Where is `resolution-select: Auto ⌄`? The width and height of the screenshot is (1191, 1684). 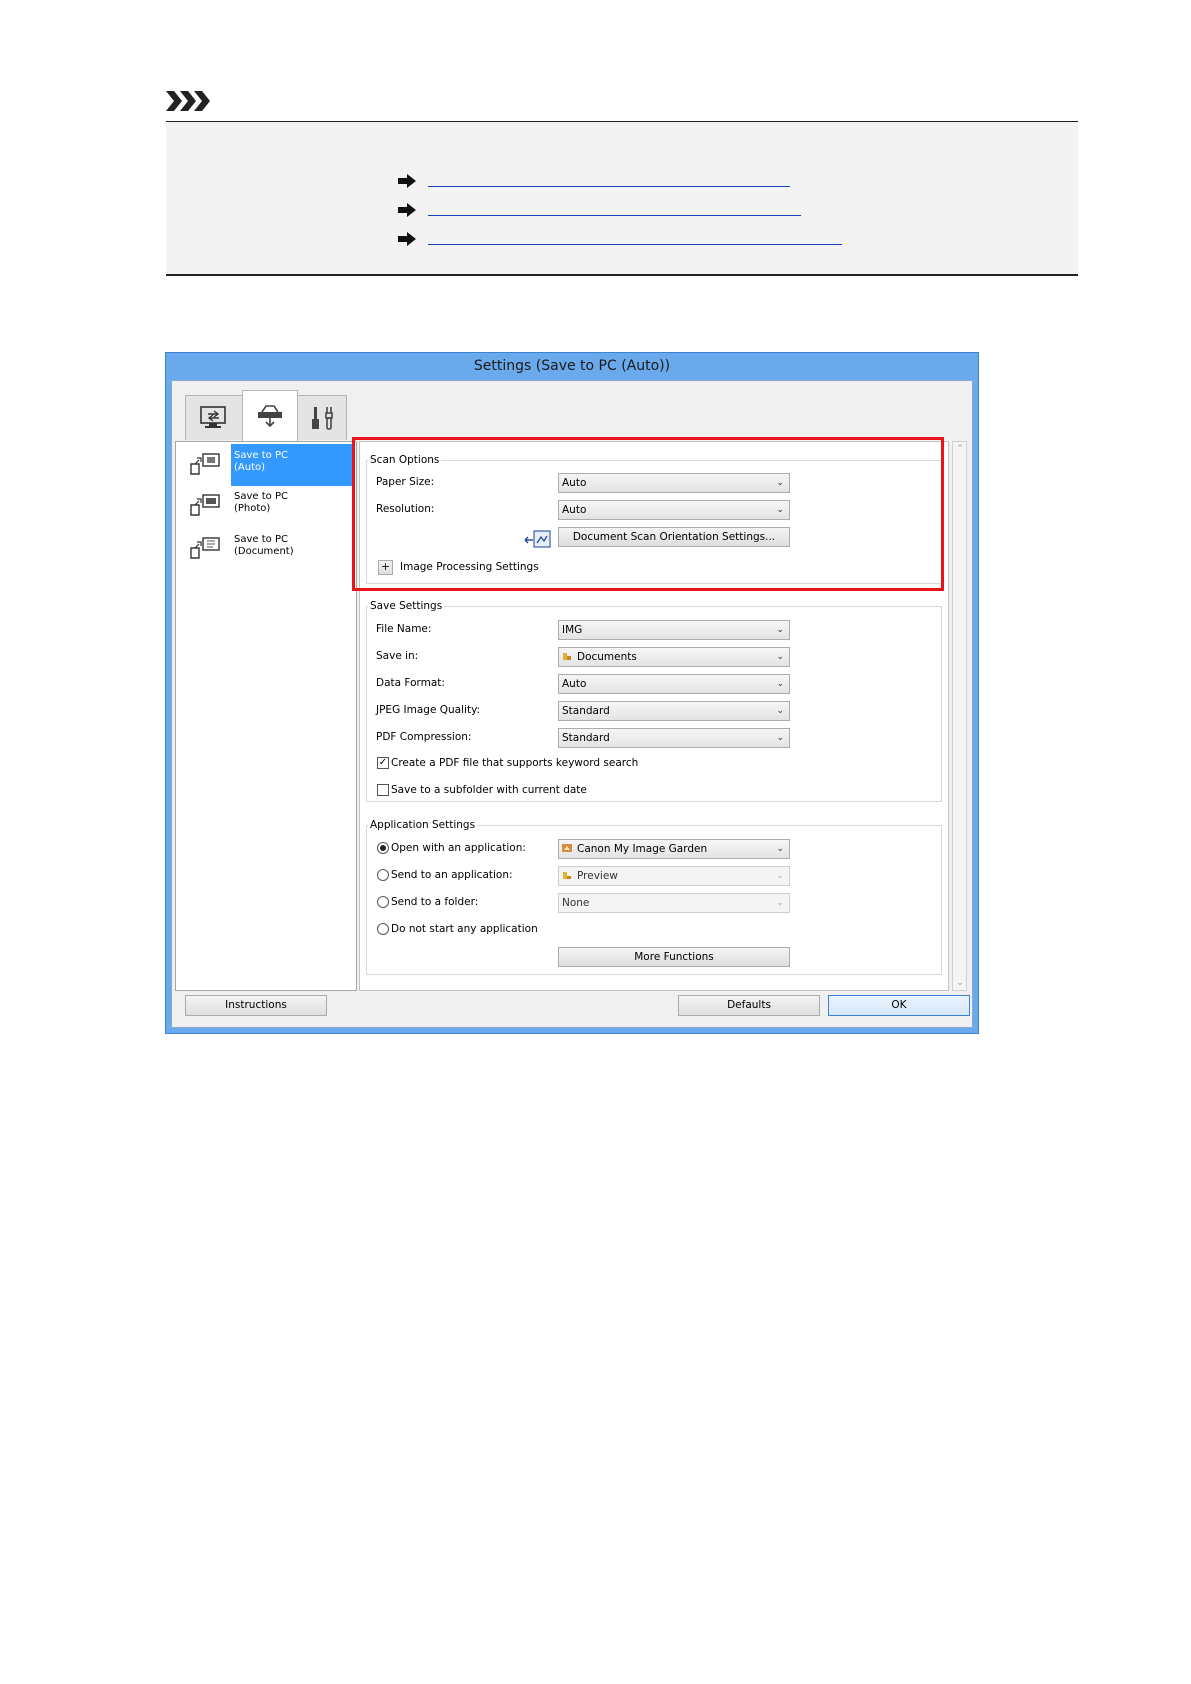
resolution-select: Auto ⌄ is located at coordinates (674, 510).